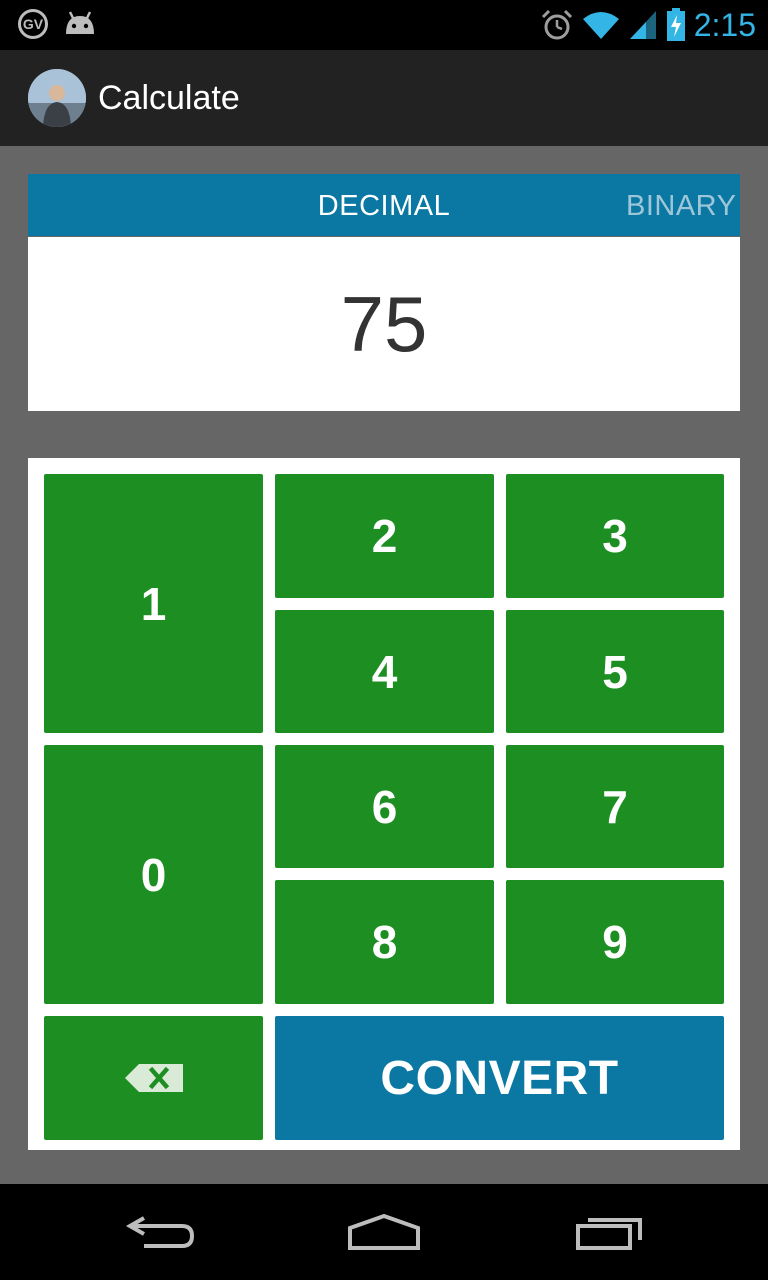  I want to click on back-button, so click(160, 1232).